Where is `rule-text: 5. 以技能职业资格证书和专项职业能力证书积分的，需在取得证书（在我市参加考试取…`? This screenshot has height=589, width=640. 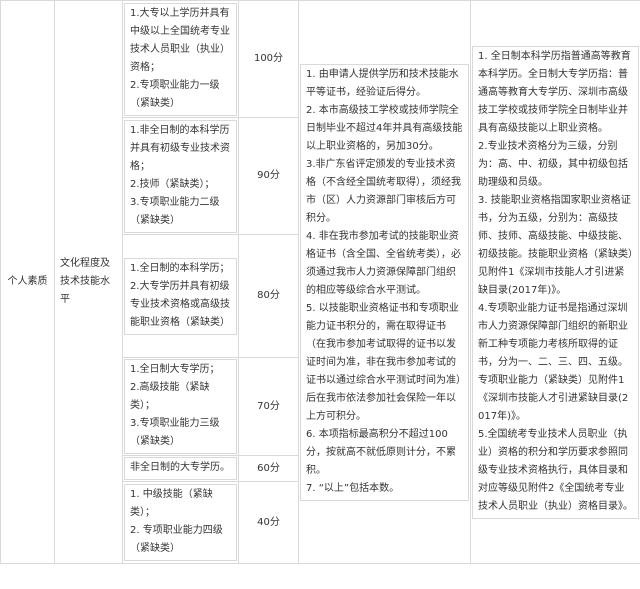 rule-text: 5. 以技能职业资格证书和专项职业能力证书积分的，需在取得证书（在我市参加考试取… is located at coordinates (383, 362).